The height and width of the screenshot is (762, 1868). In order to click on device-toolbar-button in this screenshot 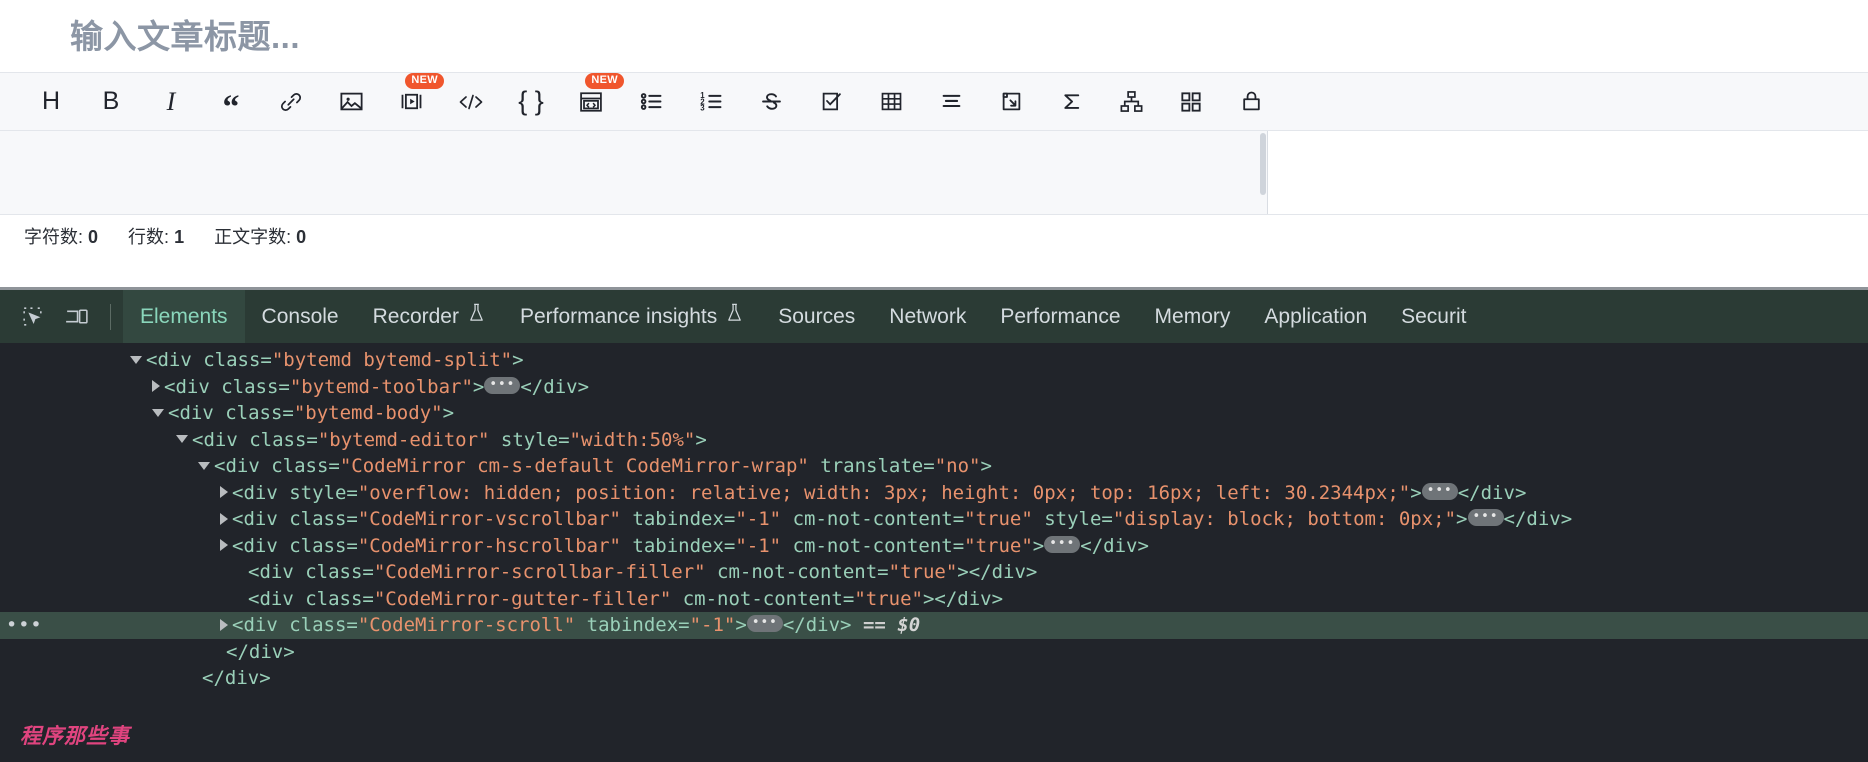, I will do `click(76, 317)`.